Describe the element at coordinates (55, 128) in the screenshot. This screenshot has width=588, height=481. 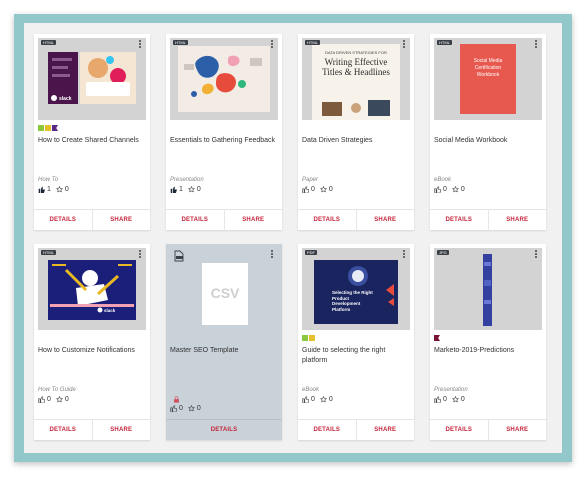
I see `tag-purple` at that location.